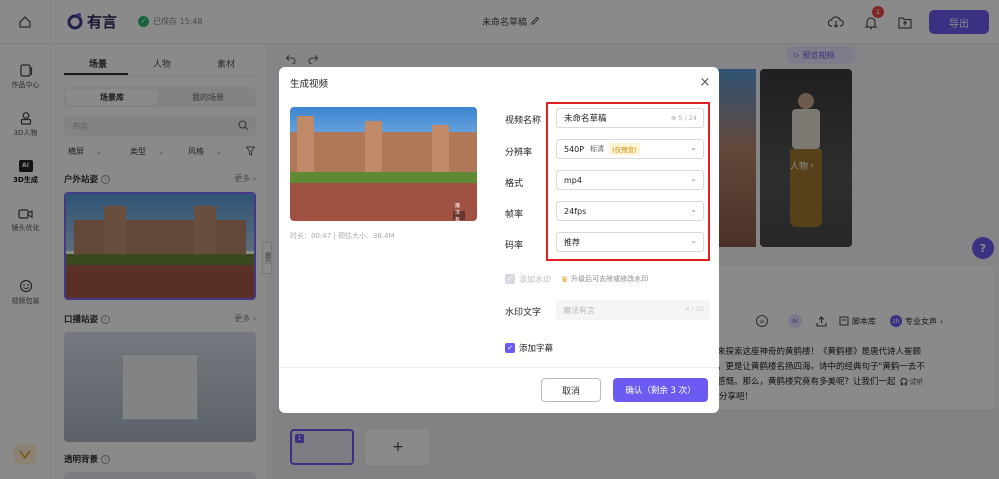 The height and width of the screenshot is (479, 999). Describe the element at coordinates (519, 153) in the screenshot. I see `resolution-label: 分辨率` at that location.